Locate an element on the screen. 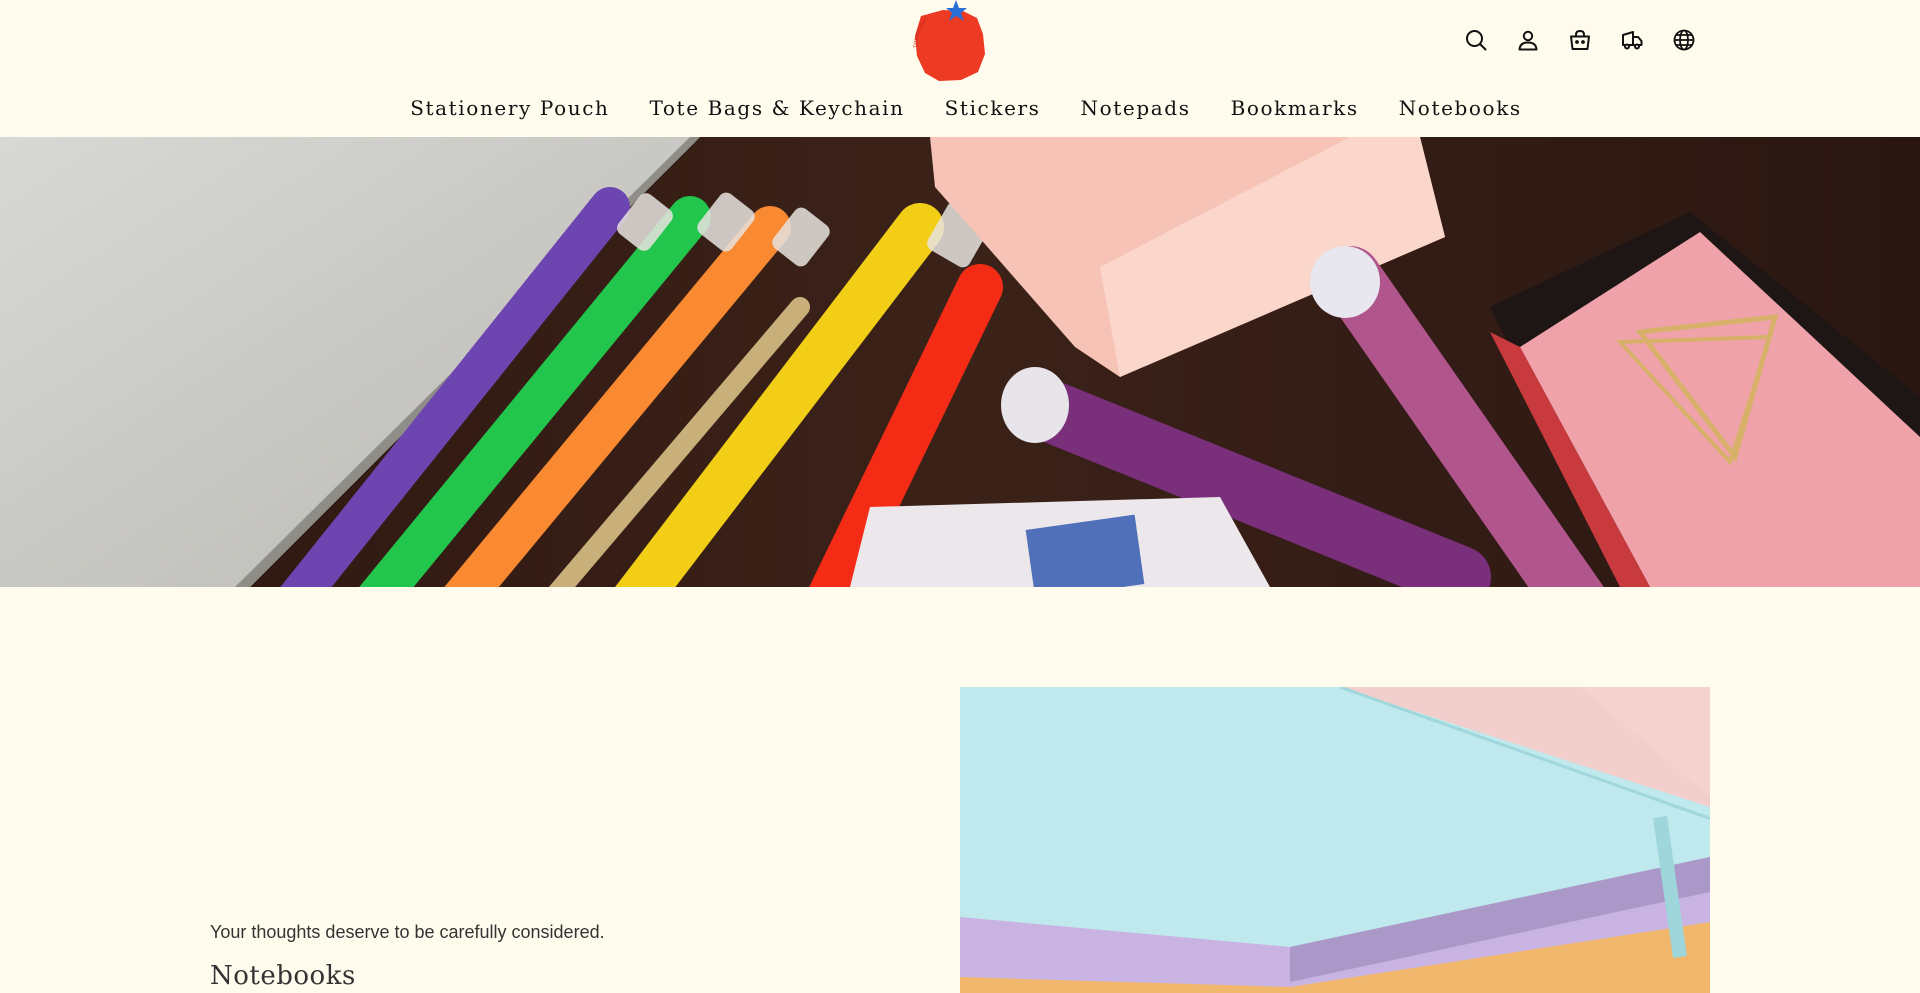 This screenshot has width=1920, height=993. nav-item-tote-bags-keychain: Tote Bags & Keychain is located at coordinates (777, 108).